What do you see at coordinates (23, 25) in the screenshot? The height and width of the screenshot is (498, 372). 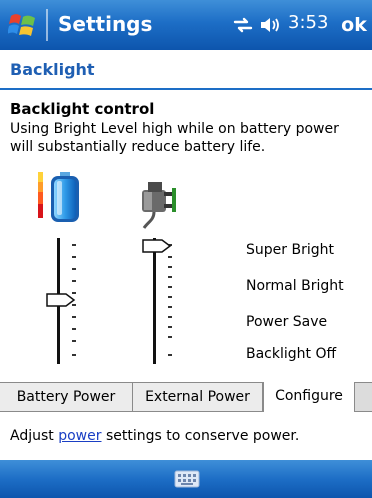 I see `windows-start-icon` at bounding box center [23, 25].